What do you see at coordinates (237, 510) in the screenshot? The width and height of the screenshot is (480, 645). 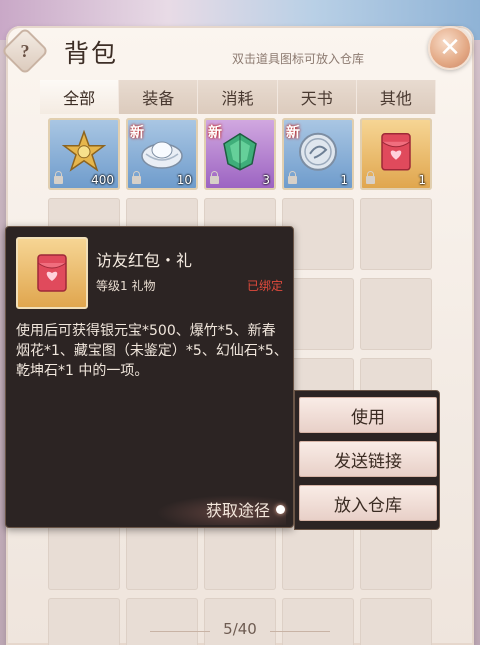 I see `obtain-source-label: 获取途径` at bounding box center [237, 510].